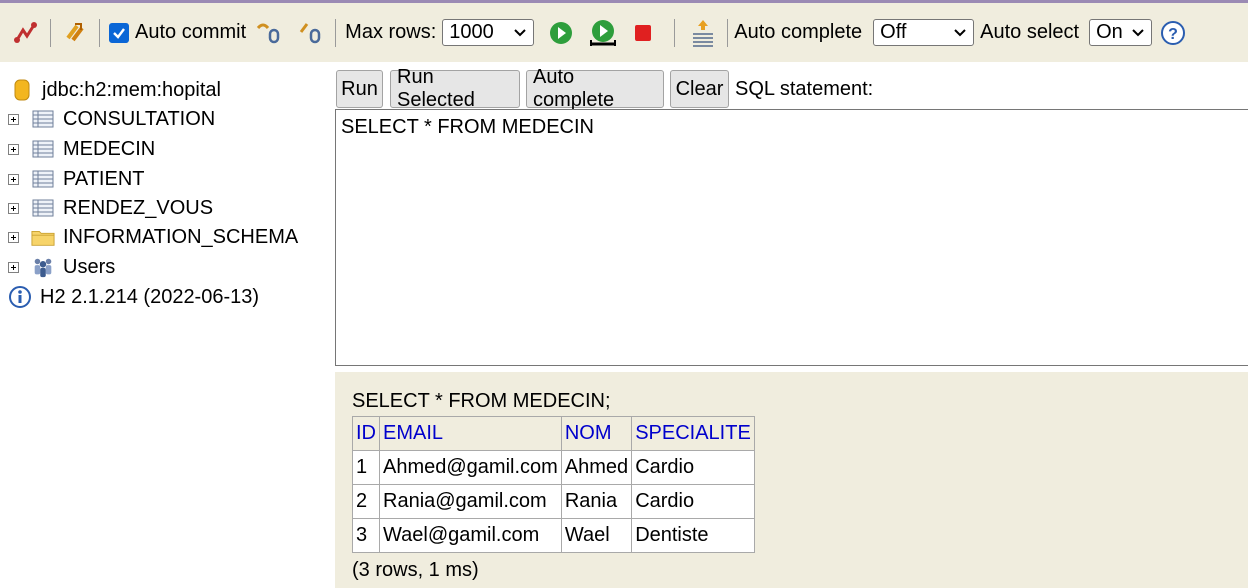 This screenshot has height=588, width=1248. I want to click on max-rows-select: 1000, so click(488, 32).